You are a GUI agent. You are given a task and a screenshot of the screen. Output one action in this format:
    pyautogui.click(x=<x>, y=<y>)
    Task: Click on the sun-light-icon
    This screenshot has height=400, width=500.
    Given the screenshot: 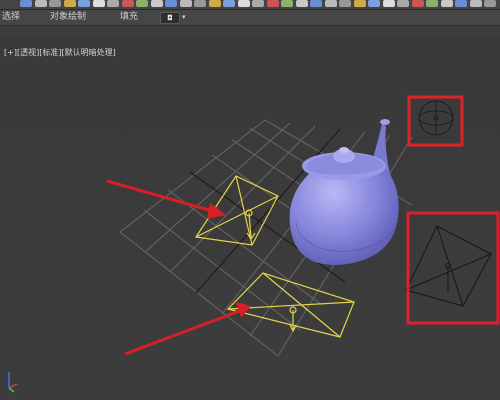 What is the action you would take?
    pyautogui.click(x=436, y=118)
    